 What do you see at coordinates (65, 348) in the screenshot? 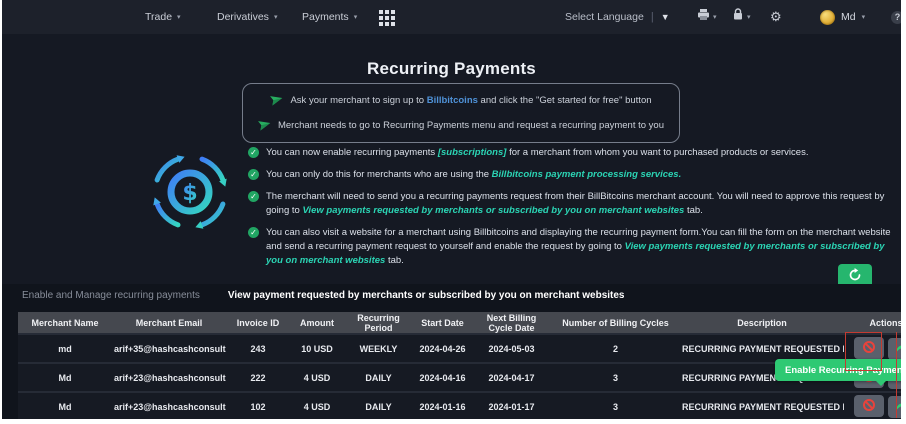
I see `cell-merchant-name: md` at bounding box center [65, 348].